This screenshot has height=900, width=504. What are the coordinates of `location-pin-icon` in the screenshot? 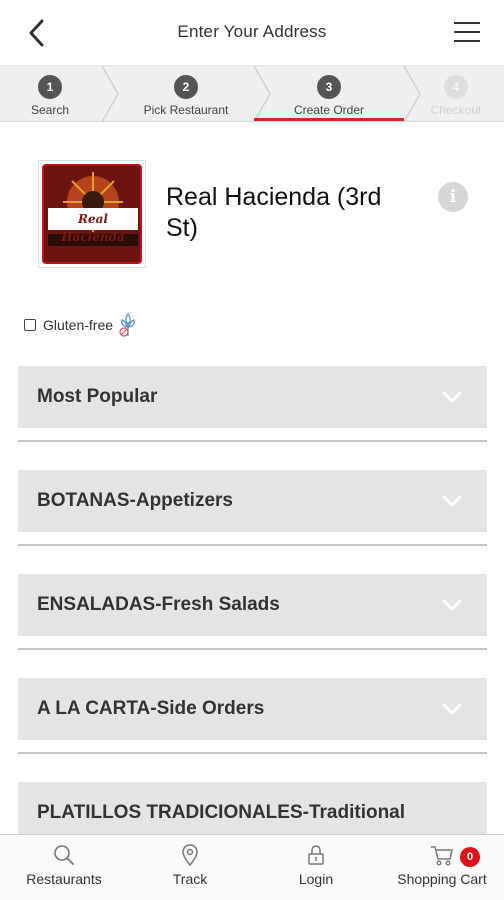 It's located at (190, 855).